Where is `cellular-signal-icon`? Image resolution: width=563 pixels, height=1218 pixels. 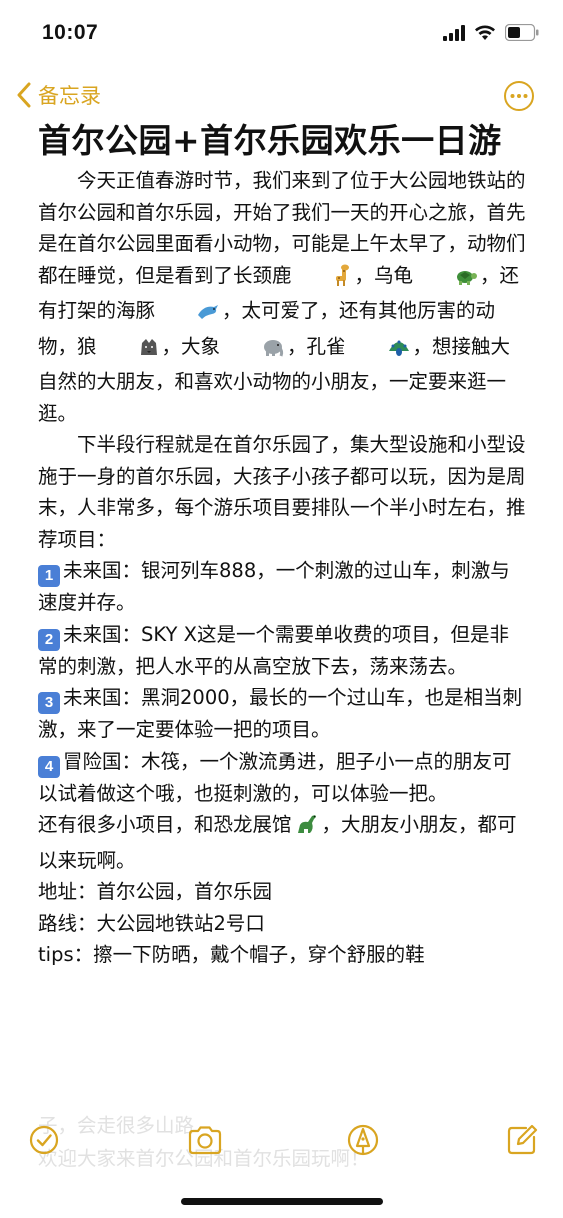
cellular-signal-icon is located at coordinates (454, 32).